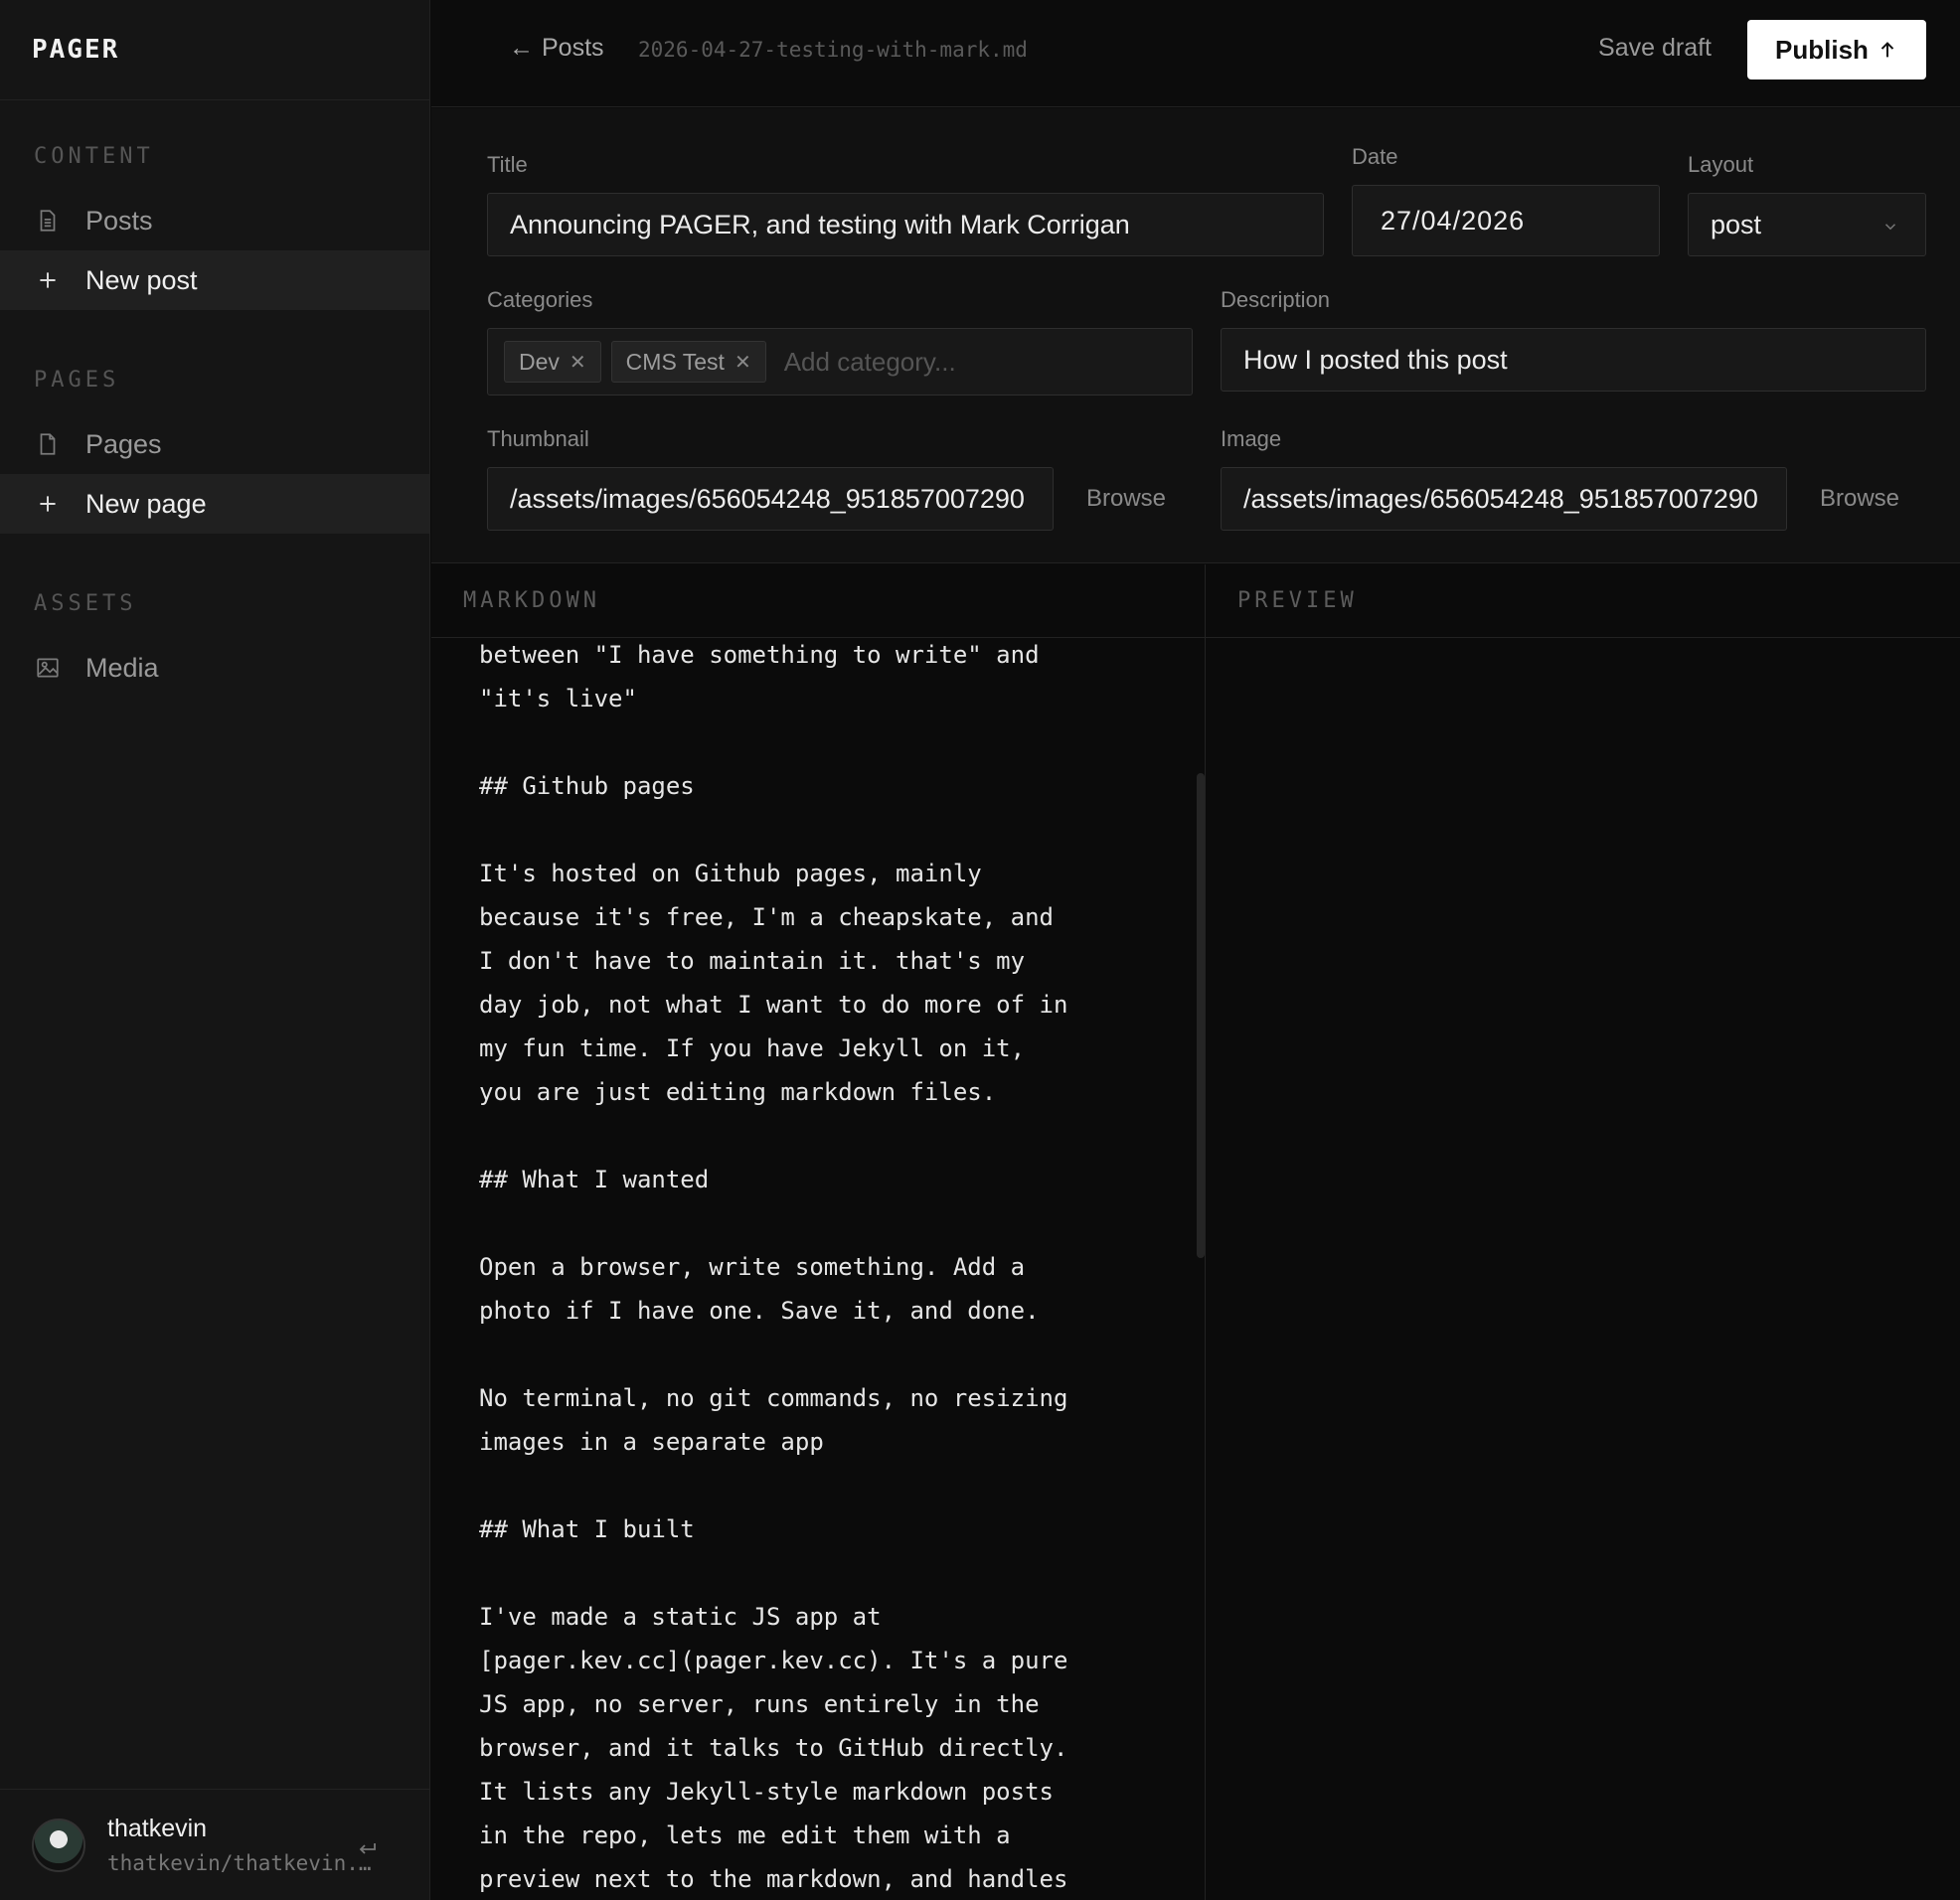 This screenshot has height=1900, width=1960. What do you see at coordinates (675, 361) in the screenshot?
I see `category-chip-label: CMS Test` at bounding box center [675, 361].